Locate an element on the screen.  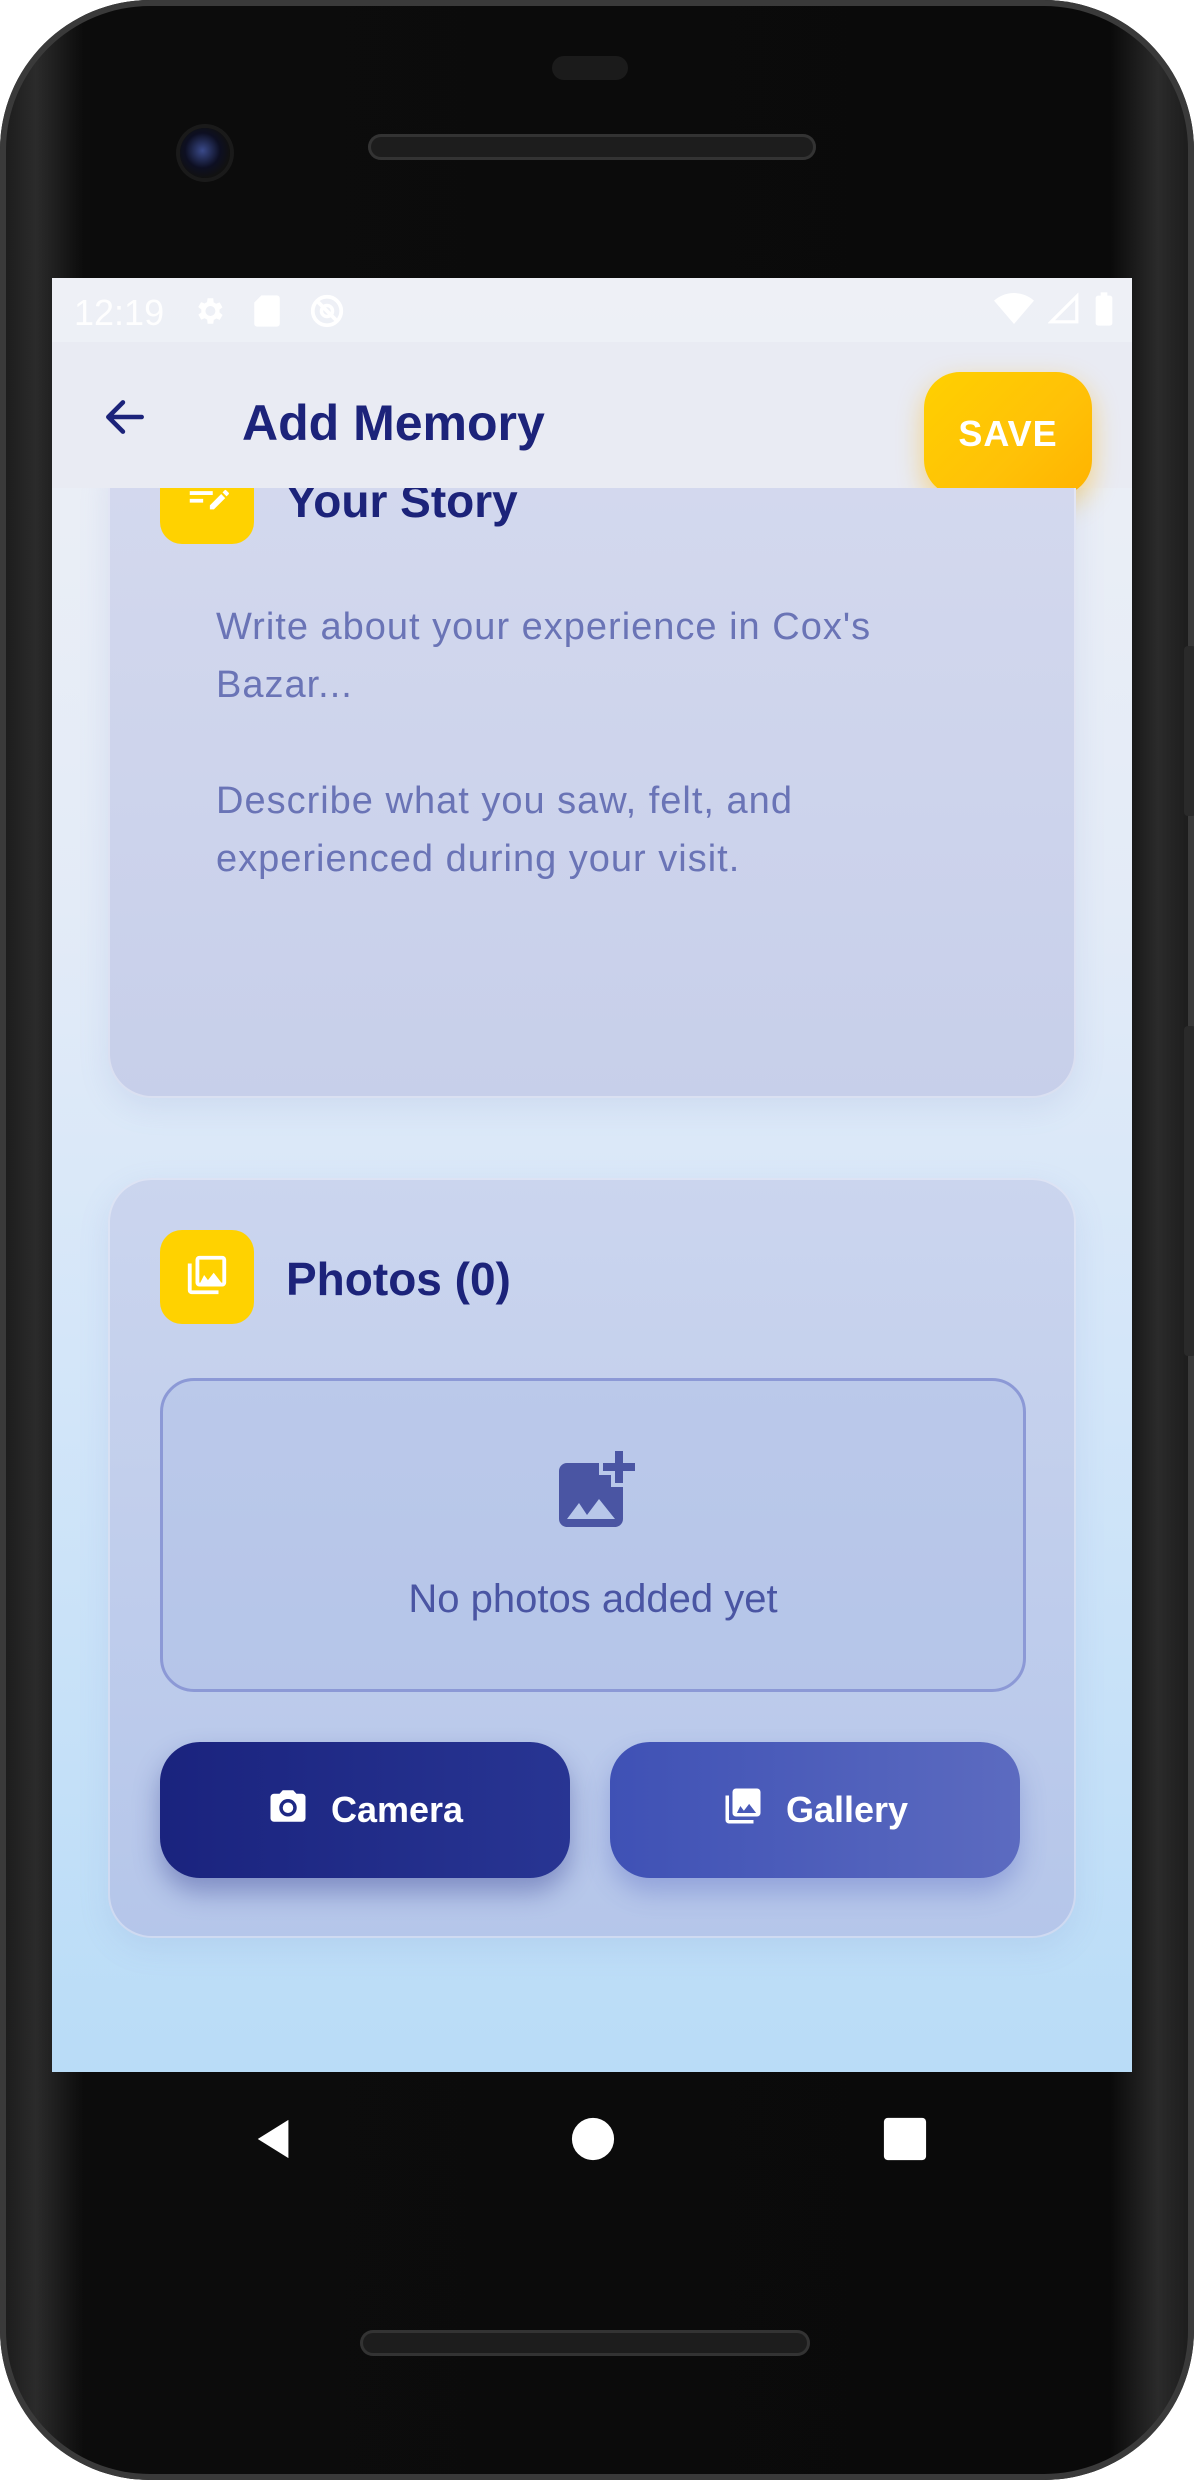
battery-icon is located at coordinates (1104, 311).